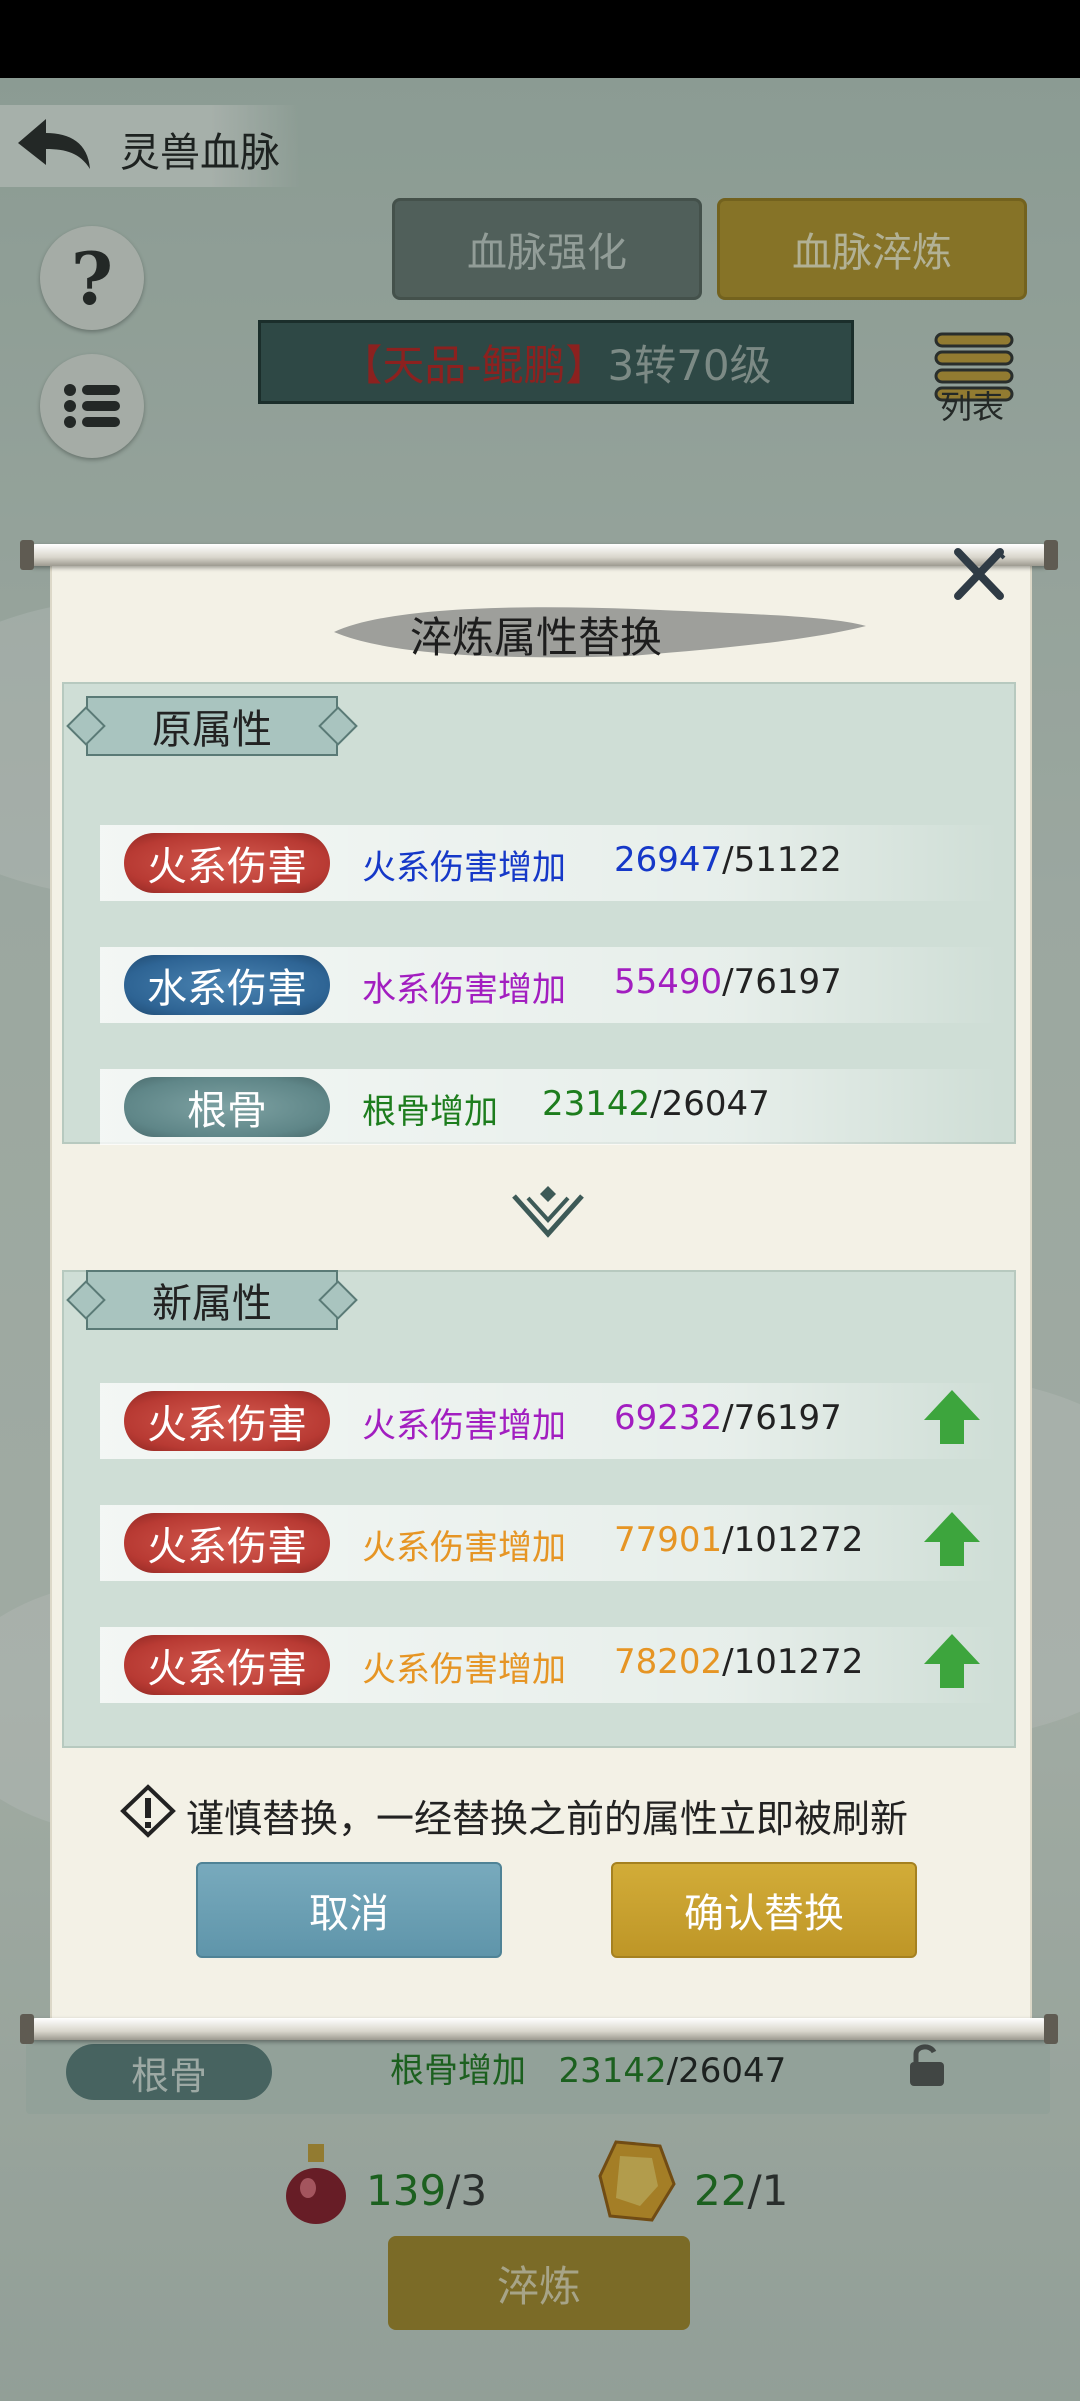 The width and height of the screenshot is (1080, 2401). Describe the element at coordinates (349, 1910) in the screenshot. I see `cancel-button: 取消` at that location.